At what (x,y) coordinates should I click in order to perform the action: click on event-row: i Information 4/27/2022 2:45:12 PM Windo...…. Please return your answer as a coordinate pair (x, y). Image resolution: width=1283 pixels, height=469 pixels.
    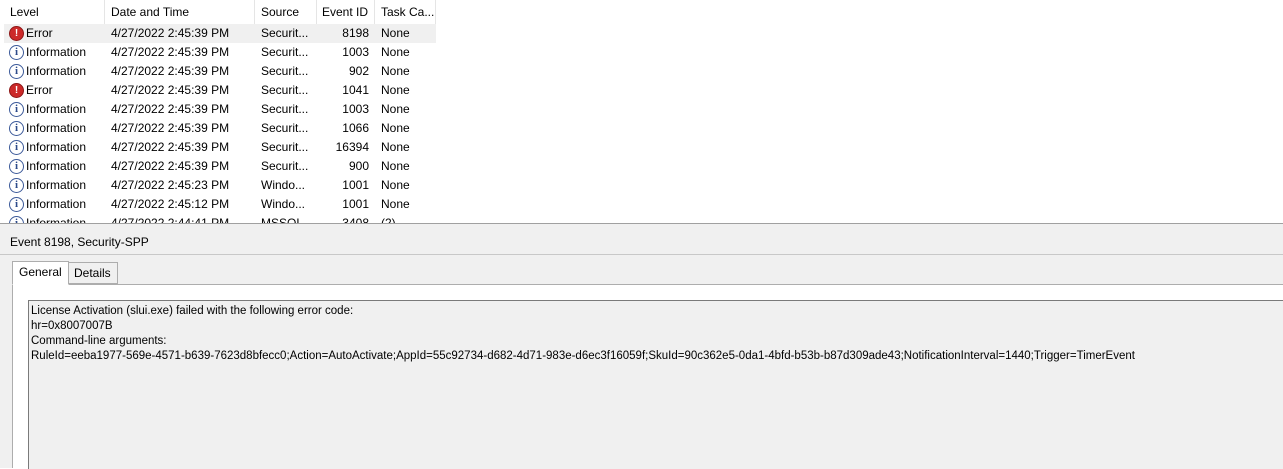
    Looking at the image, I should click on (220, 204).